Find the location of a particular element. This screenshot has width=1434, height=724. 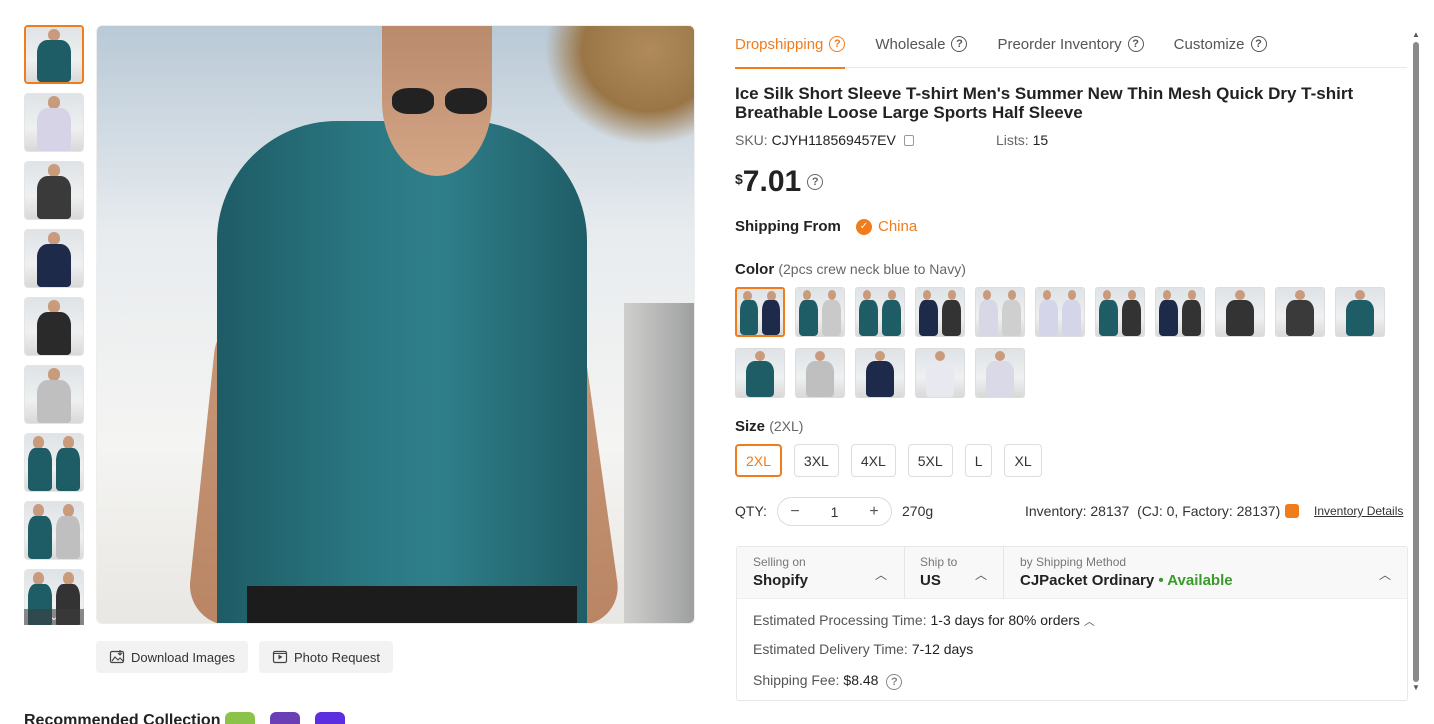

download-image-icon is located at coordinates (117, 657).